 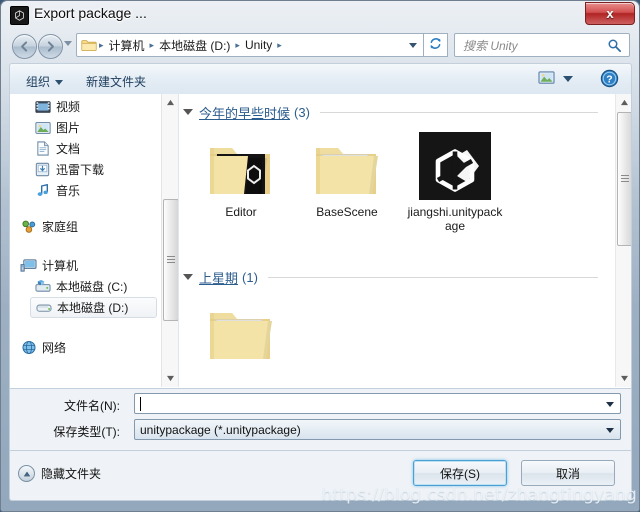 I want to click on sidebar-item-label: 计算机, so click(x=60, y=266).